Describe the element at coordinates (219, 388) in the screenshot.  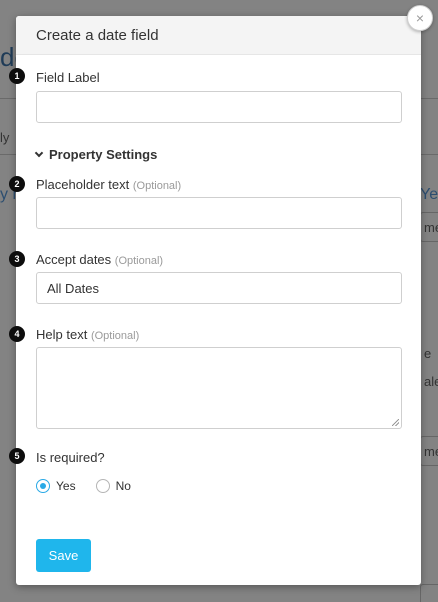
I see `help-text-textarea` at that location.